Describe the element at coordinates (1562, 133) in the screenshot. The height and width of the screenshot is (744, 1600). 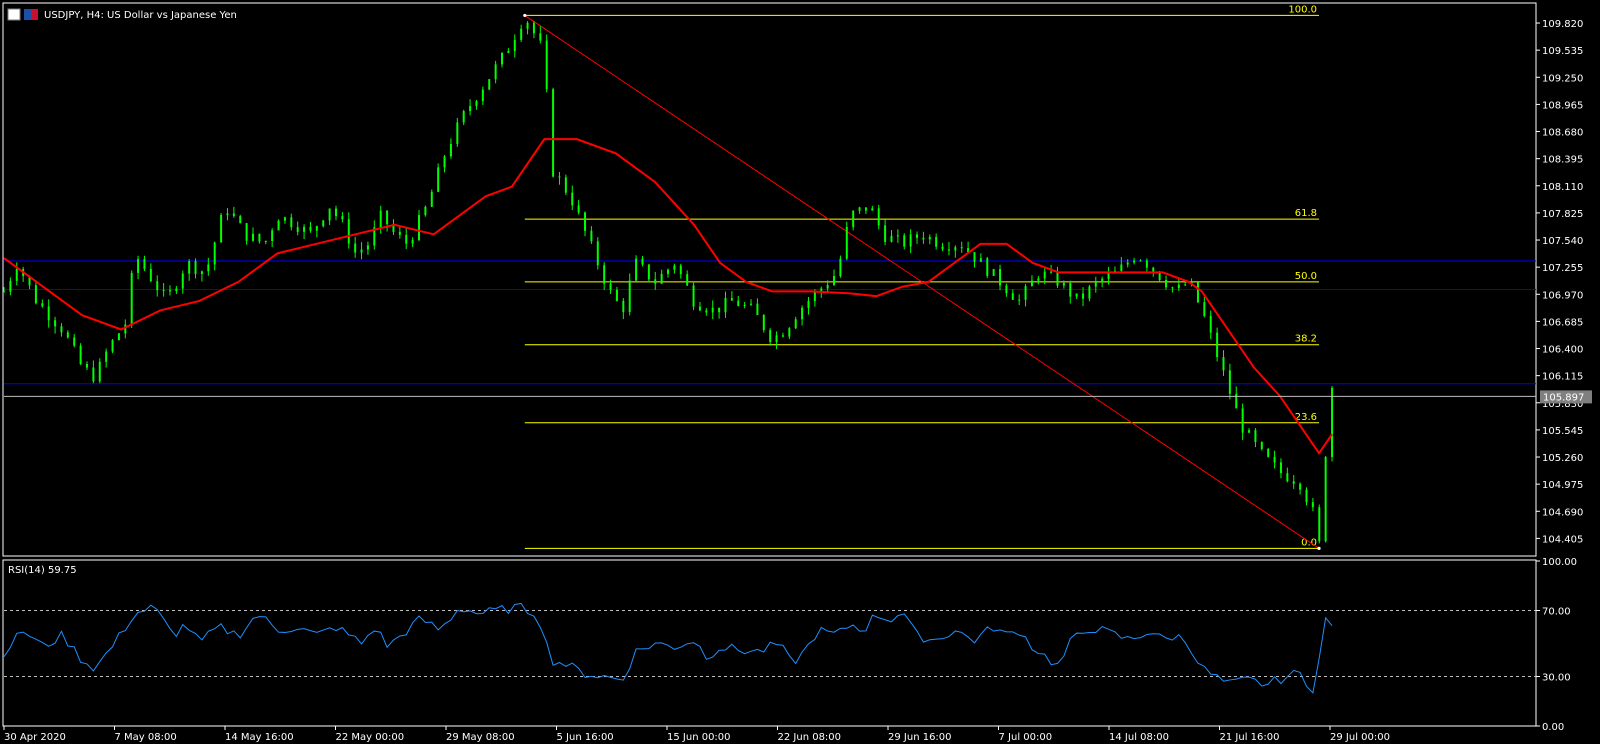
I see `price-tick-label: 108.680` at that location.